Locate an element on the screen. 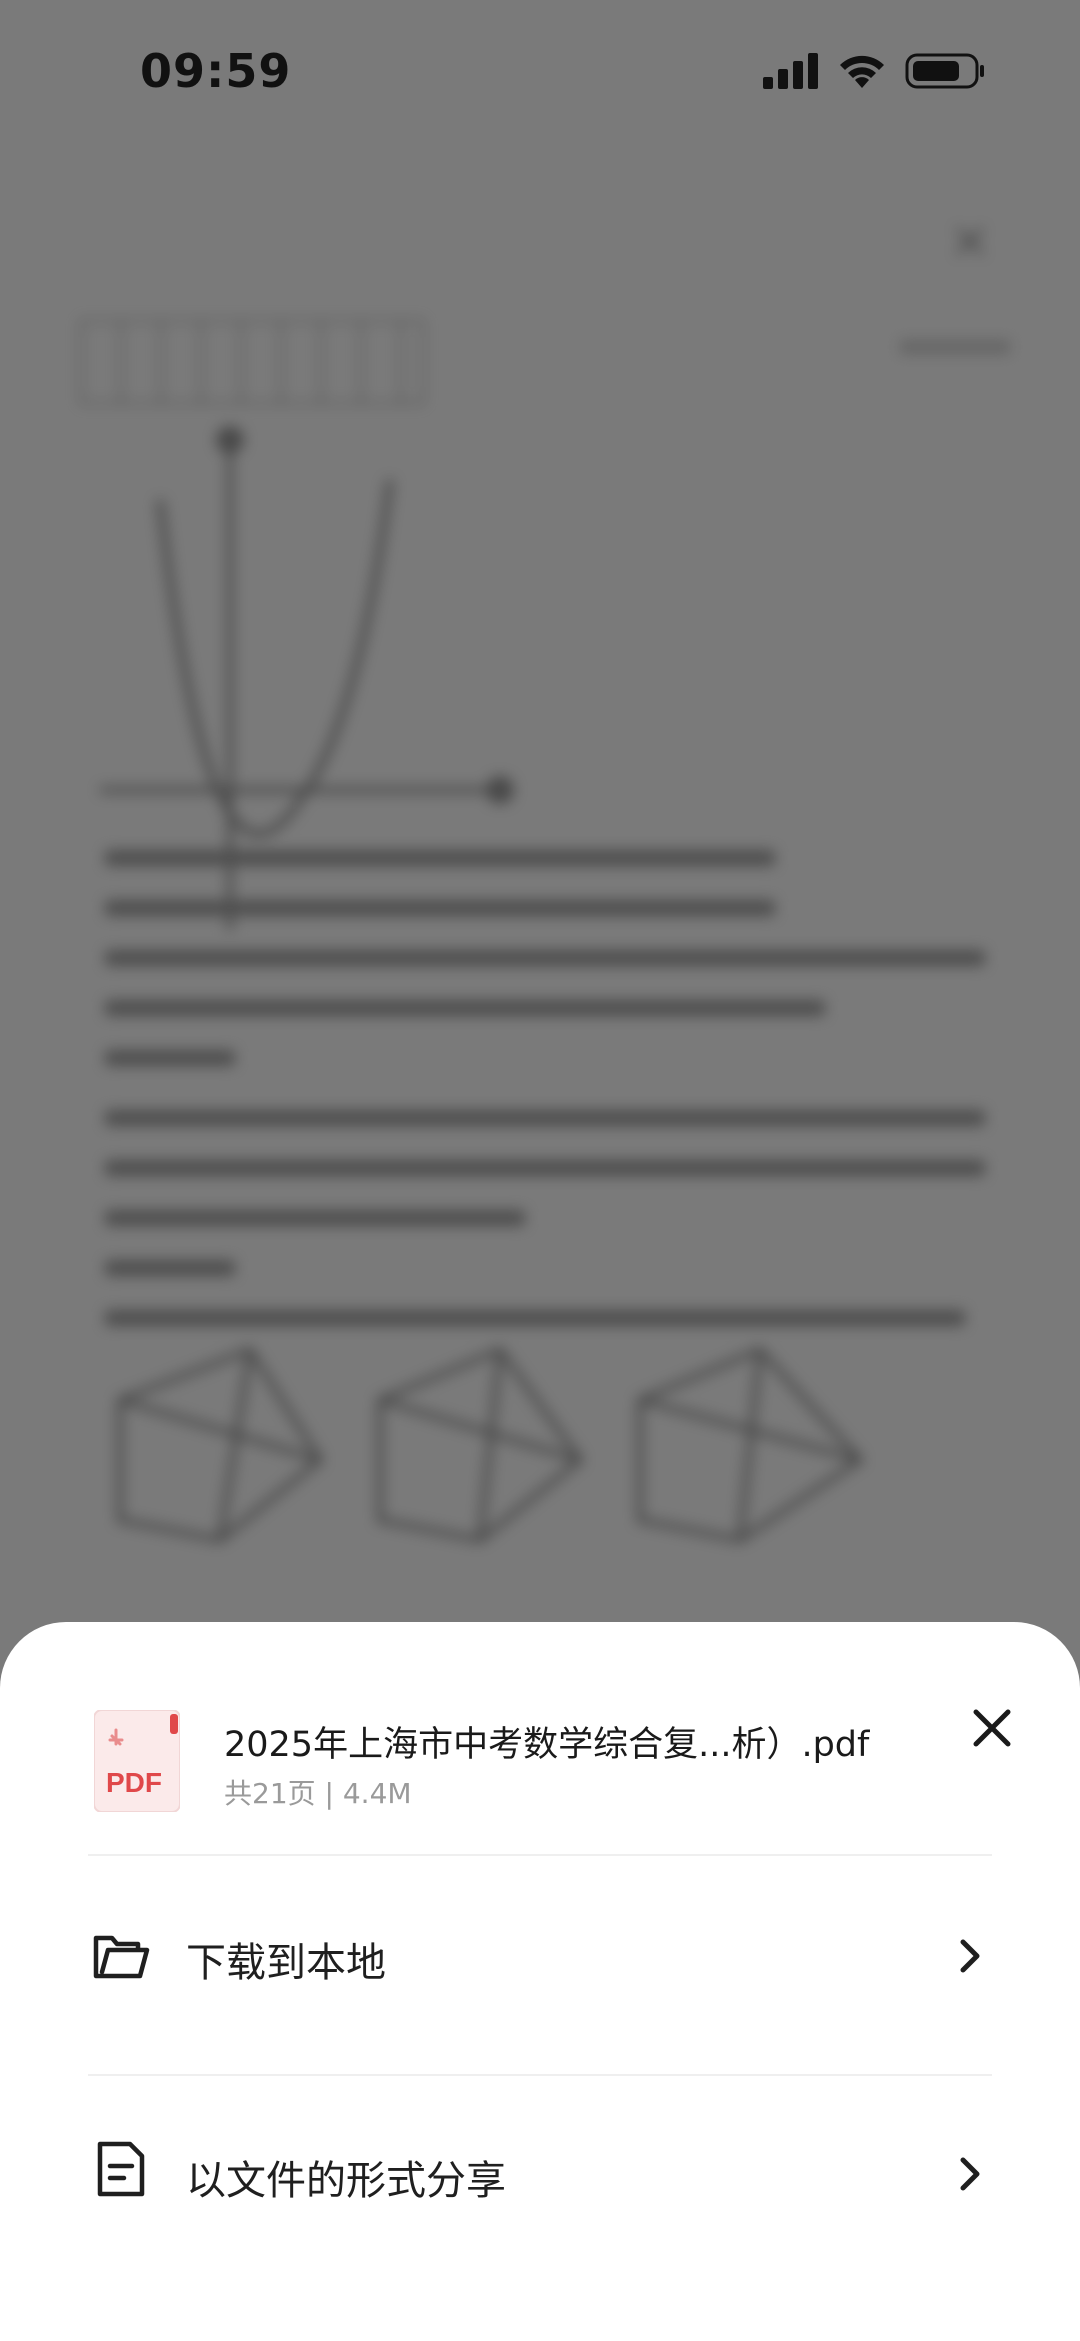 Image resolution: width=1080 pixels, height=2341 pixels. signal-icon is located at coordinates (790, 71).